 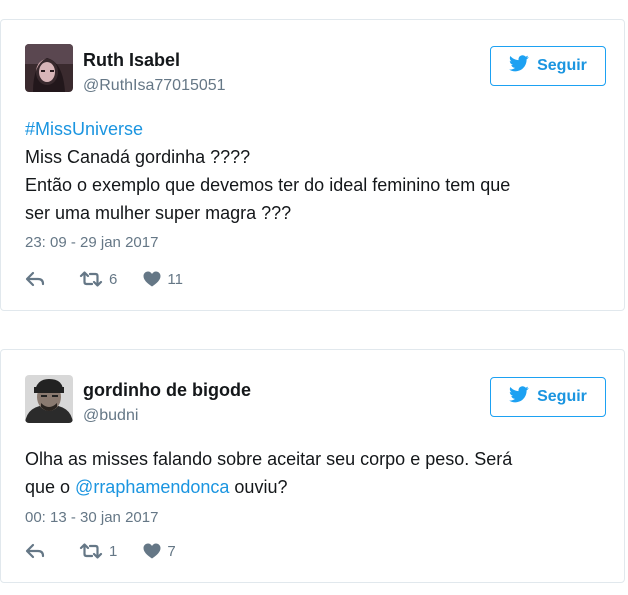 What do you see at coordinates (158, 213) in the screenshot?
I see `tweet-text-line: ser uma mulher super magra ???` at bounding box center [158, 213].